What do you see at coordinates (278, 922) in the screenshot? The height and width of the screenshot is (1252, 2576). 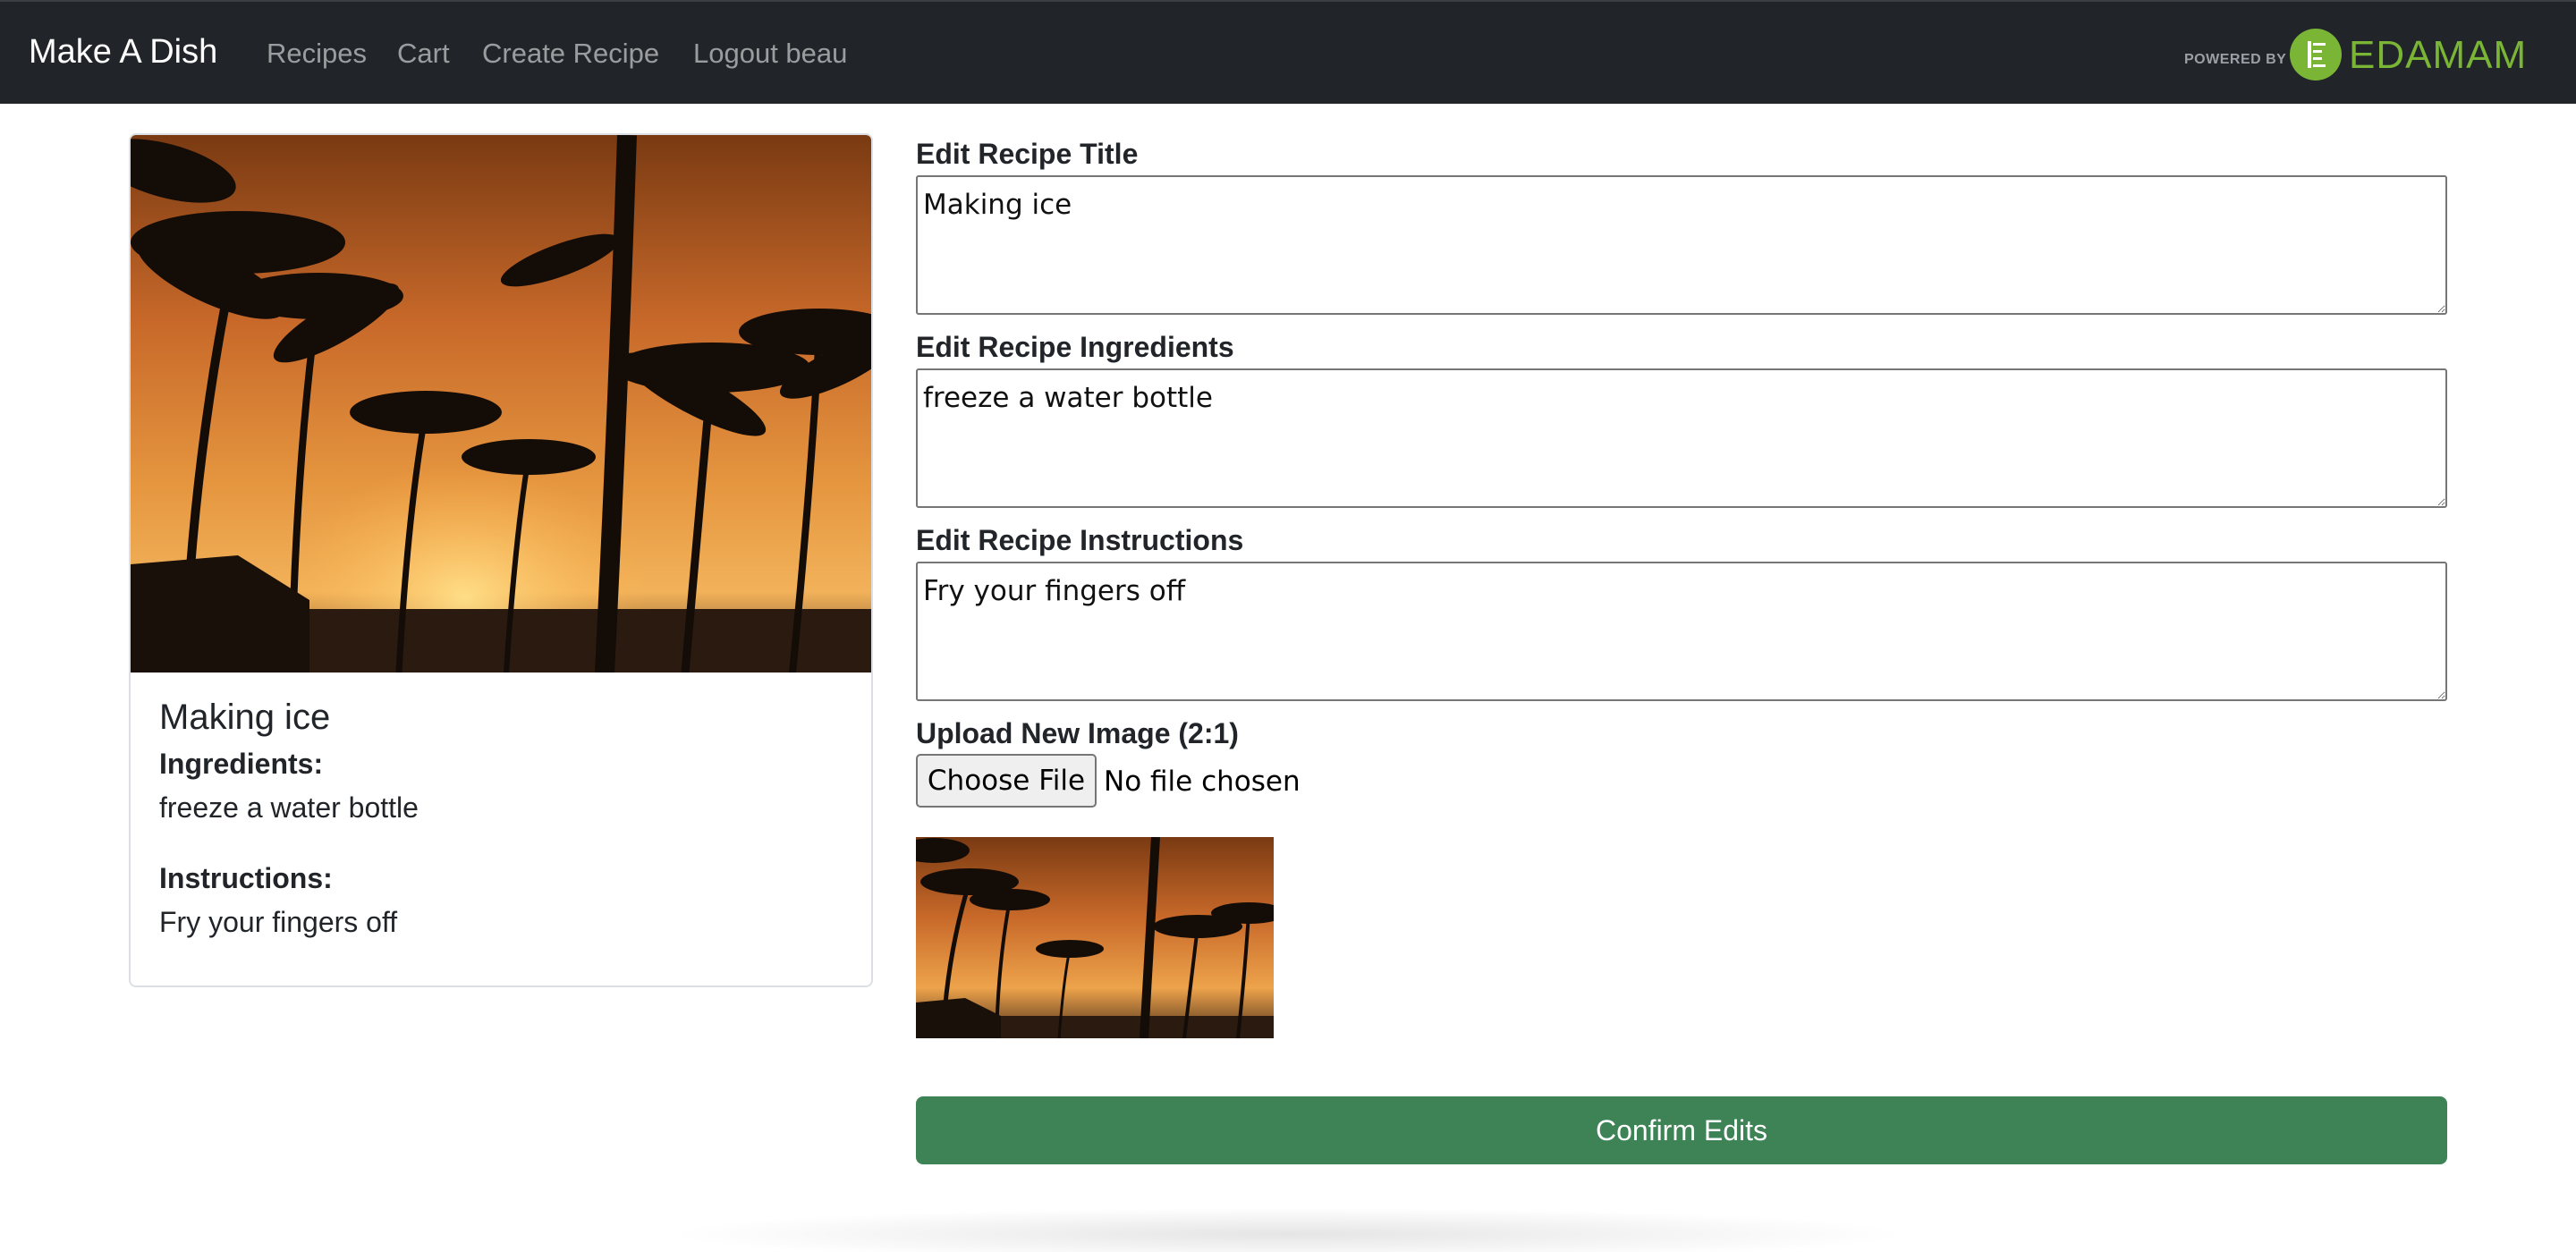 I see `instructions-text: Fry your fingers off` at bounding box center [278, 922].